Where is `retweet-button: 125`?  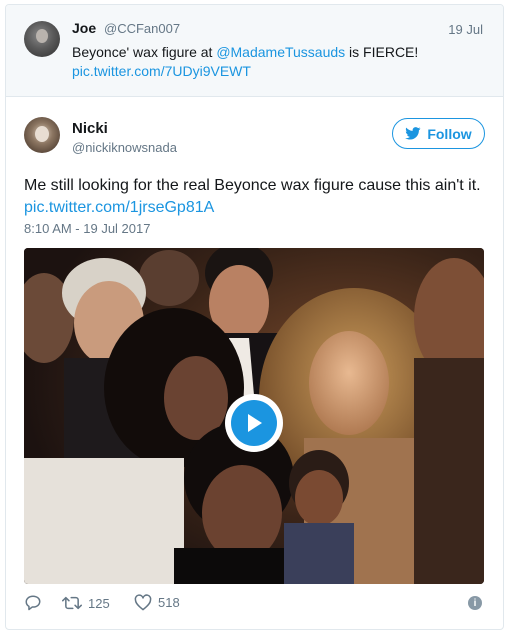
retweet-button: 125 is located at coordinates (86, 603).